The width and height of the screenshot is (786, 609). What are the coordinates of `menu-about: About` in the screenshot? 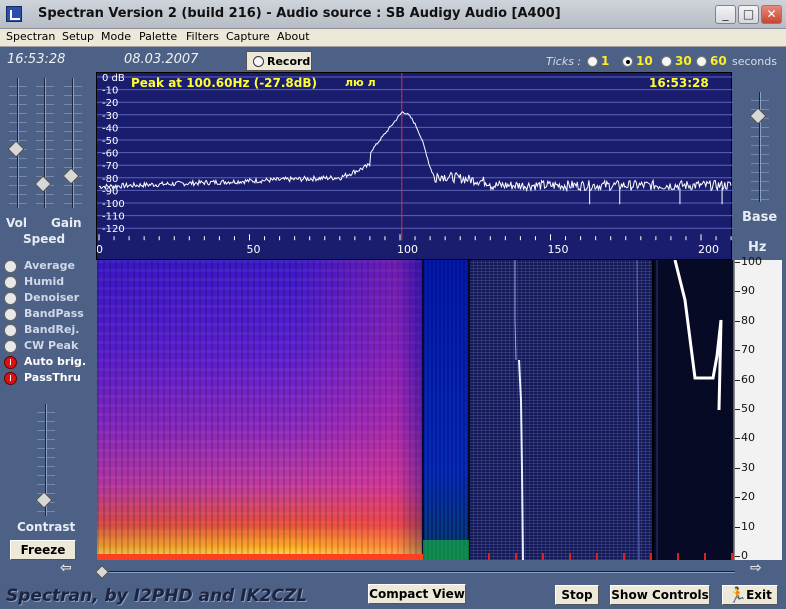 It's located at (293, 36).